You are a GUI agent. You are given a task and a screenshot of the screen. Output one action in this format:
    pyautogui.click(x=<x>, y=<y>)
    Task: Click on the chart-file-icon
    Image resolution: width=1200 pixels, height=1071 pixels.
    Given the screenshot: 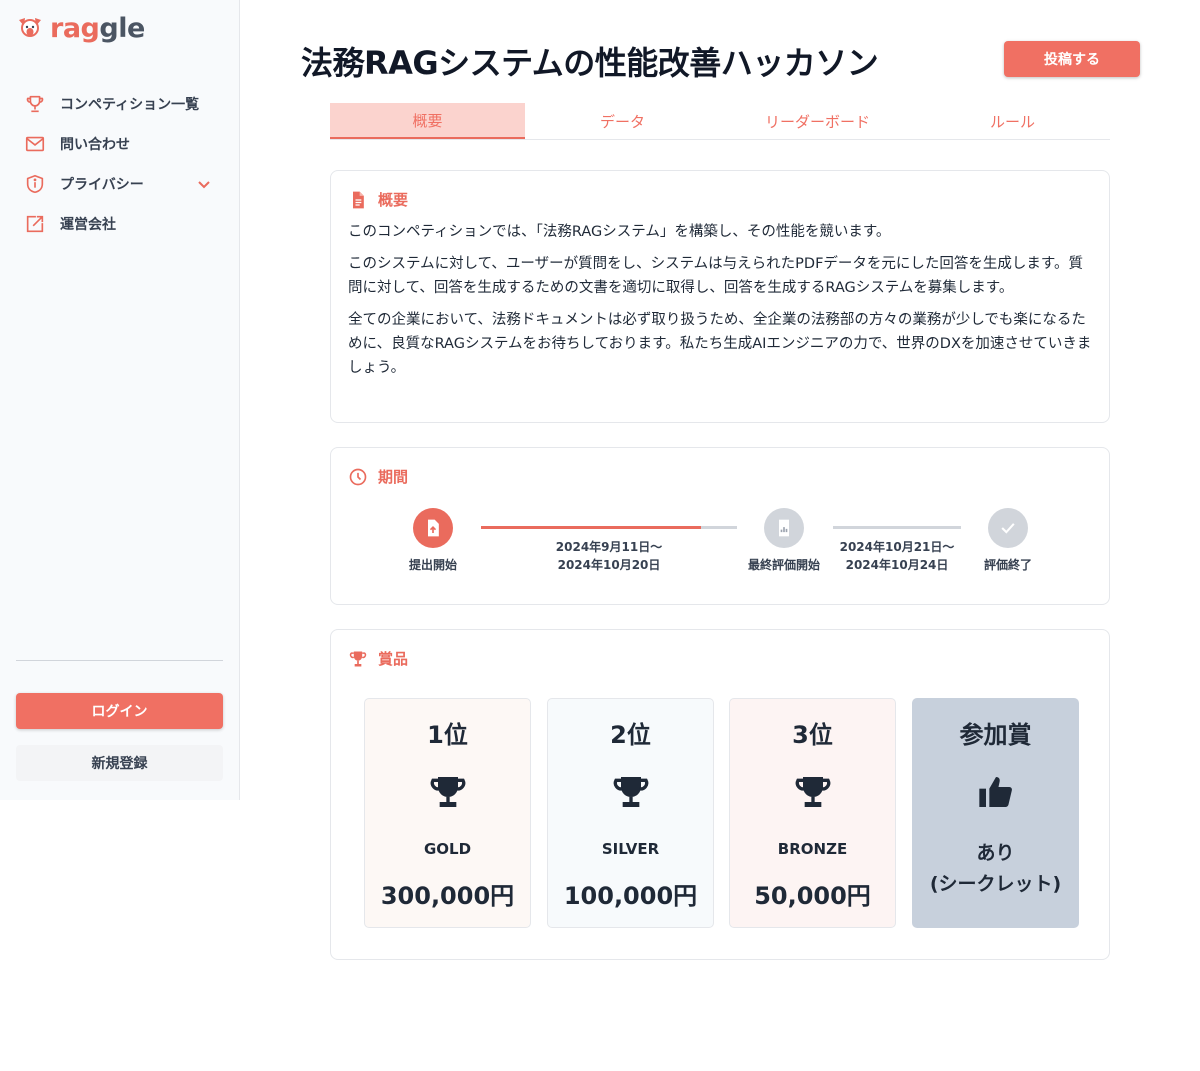 What is the action you would take?
    pyautogui.click(x=784, y=528)
    